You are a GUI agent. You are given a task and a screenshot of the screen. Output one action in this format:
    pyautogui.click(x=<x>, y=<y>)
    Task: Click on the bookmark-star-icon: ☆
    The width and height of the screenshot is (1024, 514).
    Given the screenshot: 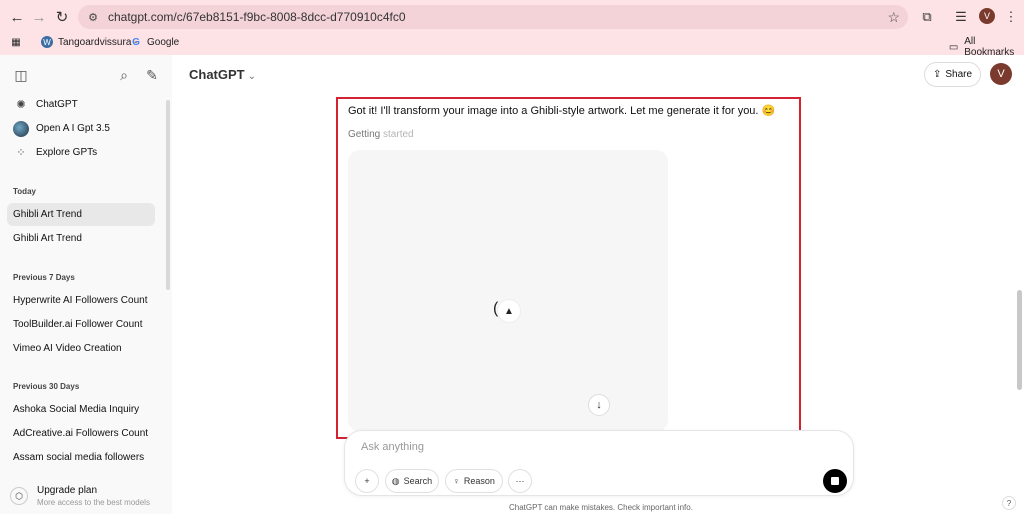 What is the action you would take?
    pyautogui.click(x=893, y=17)
    